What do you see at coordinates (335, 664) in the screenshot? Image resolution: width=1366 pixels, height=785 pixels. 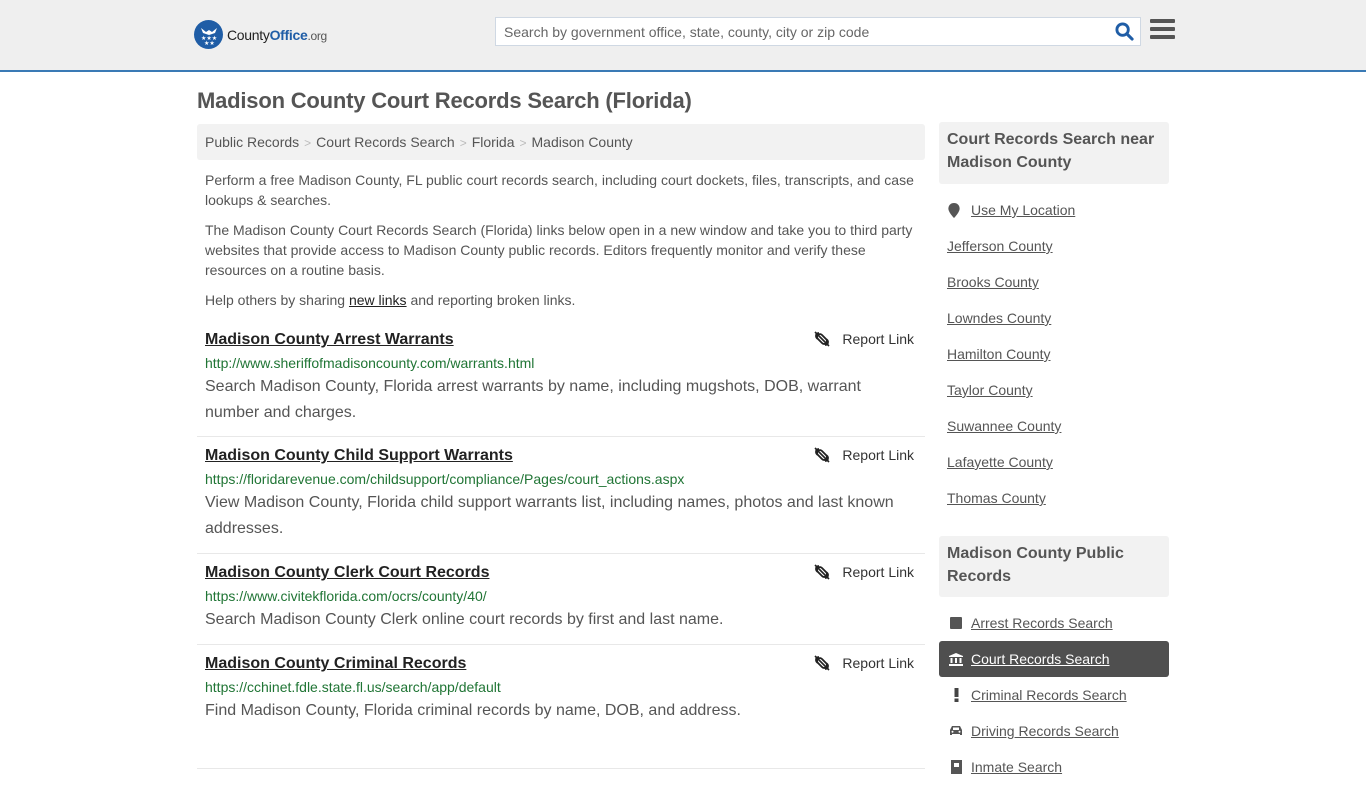 I see `result-title-link: Madison County Criminal Records` at bounding box center [335, 664].